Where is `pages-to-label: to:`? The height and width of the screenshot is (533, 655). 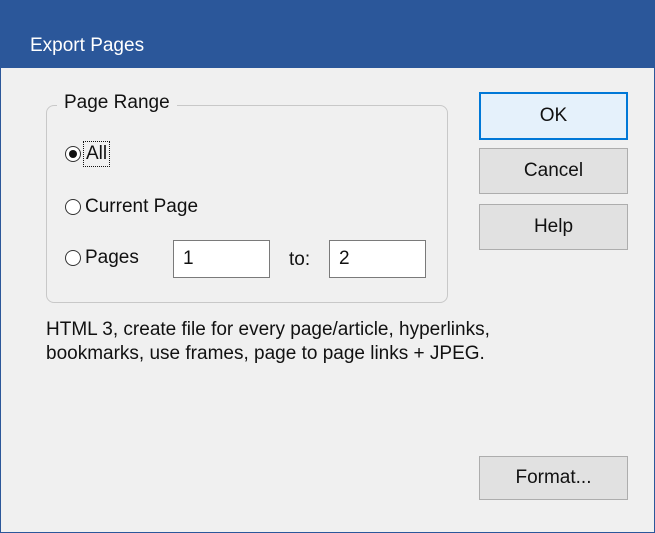 pages-to-label: to: is located at coordinates (300, 259).